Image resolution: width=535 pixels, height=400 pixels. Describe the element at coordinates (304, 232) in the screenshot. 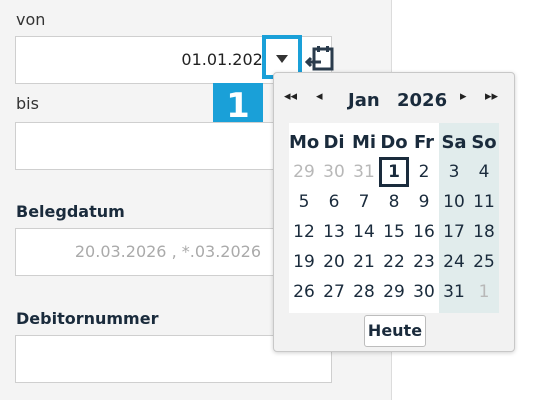

I see `calendar-day: 12` at that location.